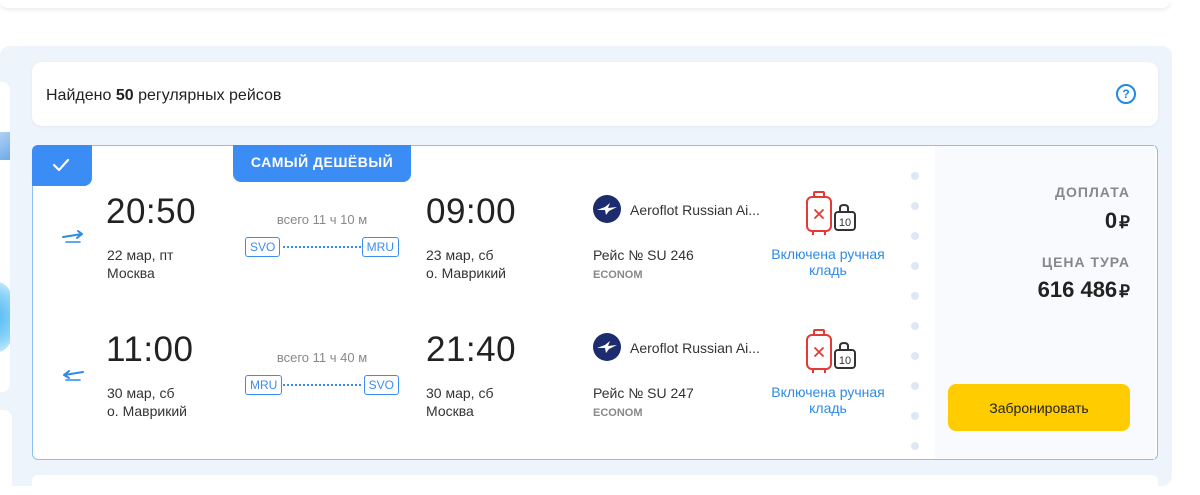  I want to click on side-panel, so click(6, 450).